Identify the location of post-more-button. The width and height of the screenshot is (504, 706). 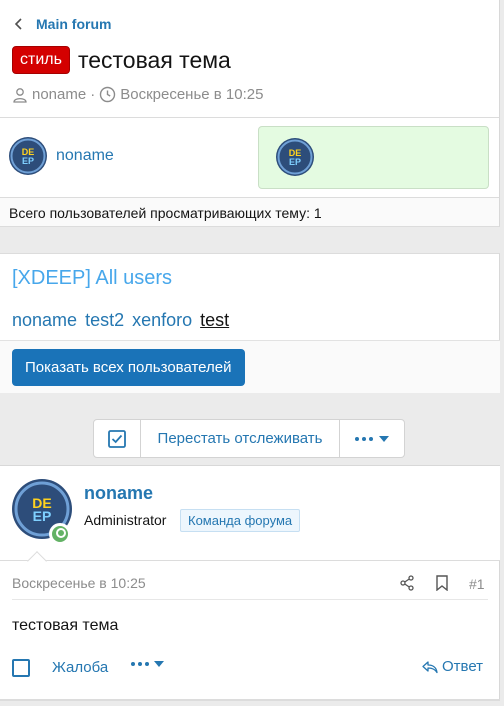
(147, 664).